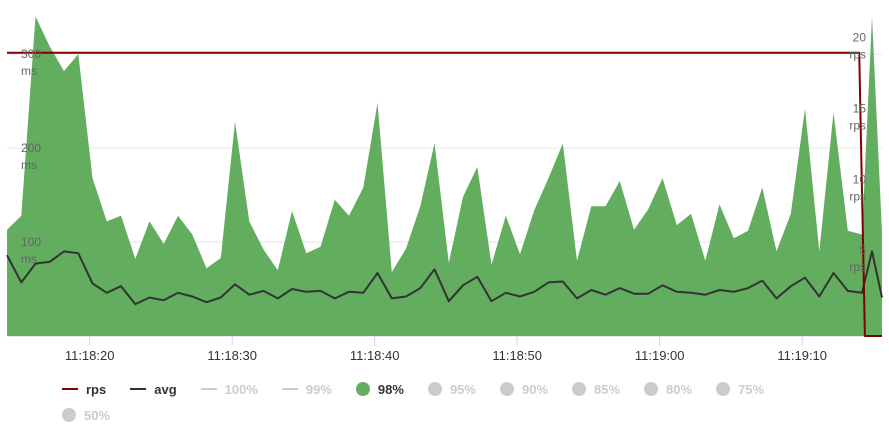 Image resolution: width=889 pixels, height=427 pixels. I want to click on legend-item-100%: 100%, so click(229, 389).